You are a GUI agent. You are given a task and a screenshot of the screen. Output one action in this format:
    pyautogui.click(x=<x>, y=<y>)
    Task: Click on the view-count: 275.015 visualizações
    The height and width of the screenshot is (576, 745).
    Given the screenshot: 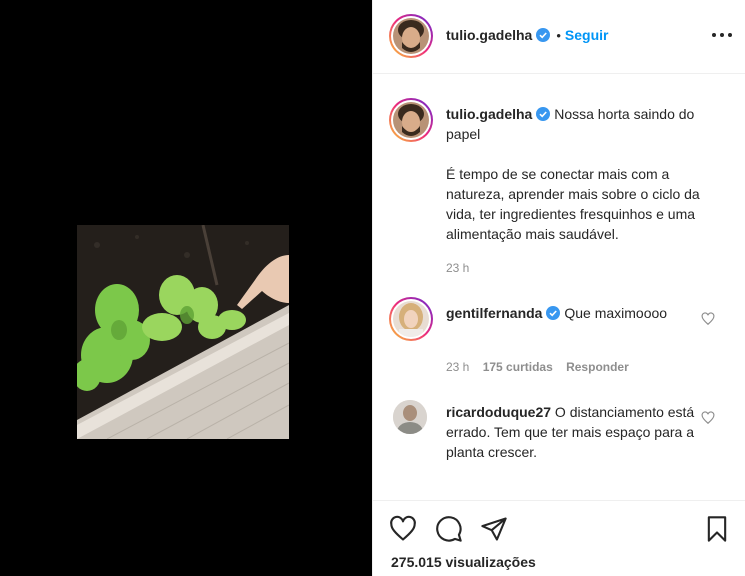 What is the action you would take?
    pyautogui.click(x=463, y=562)
    